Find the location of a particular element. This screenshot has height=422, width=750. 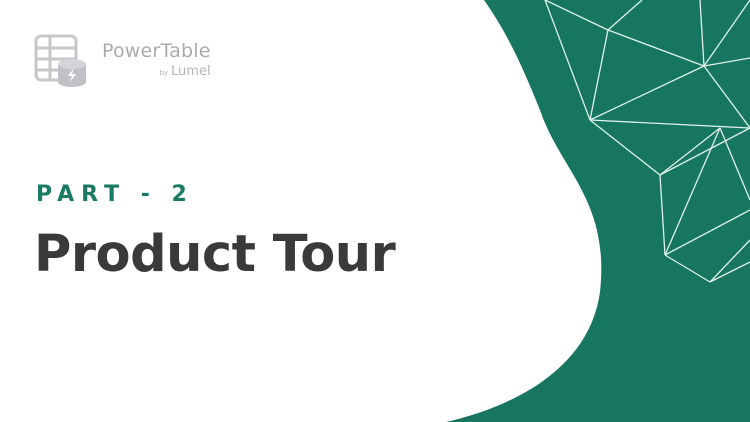

logo-product-name: PowerTable is located at coordinates (156, 51).